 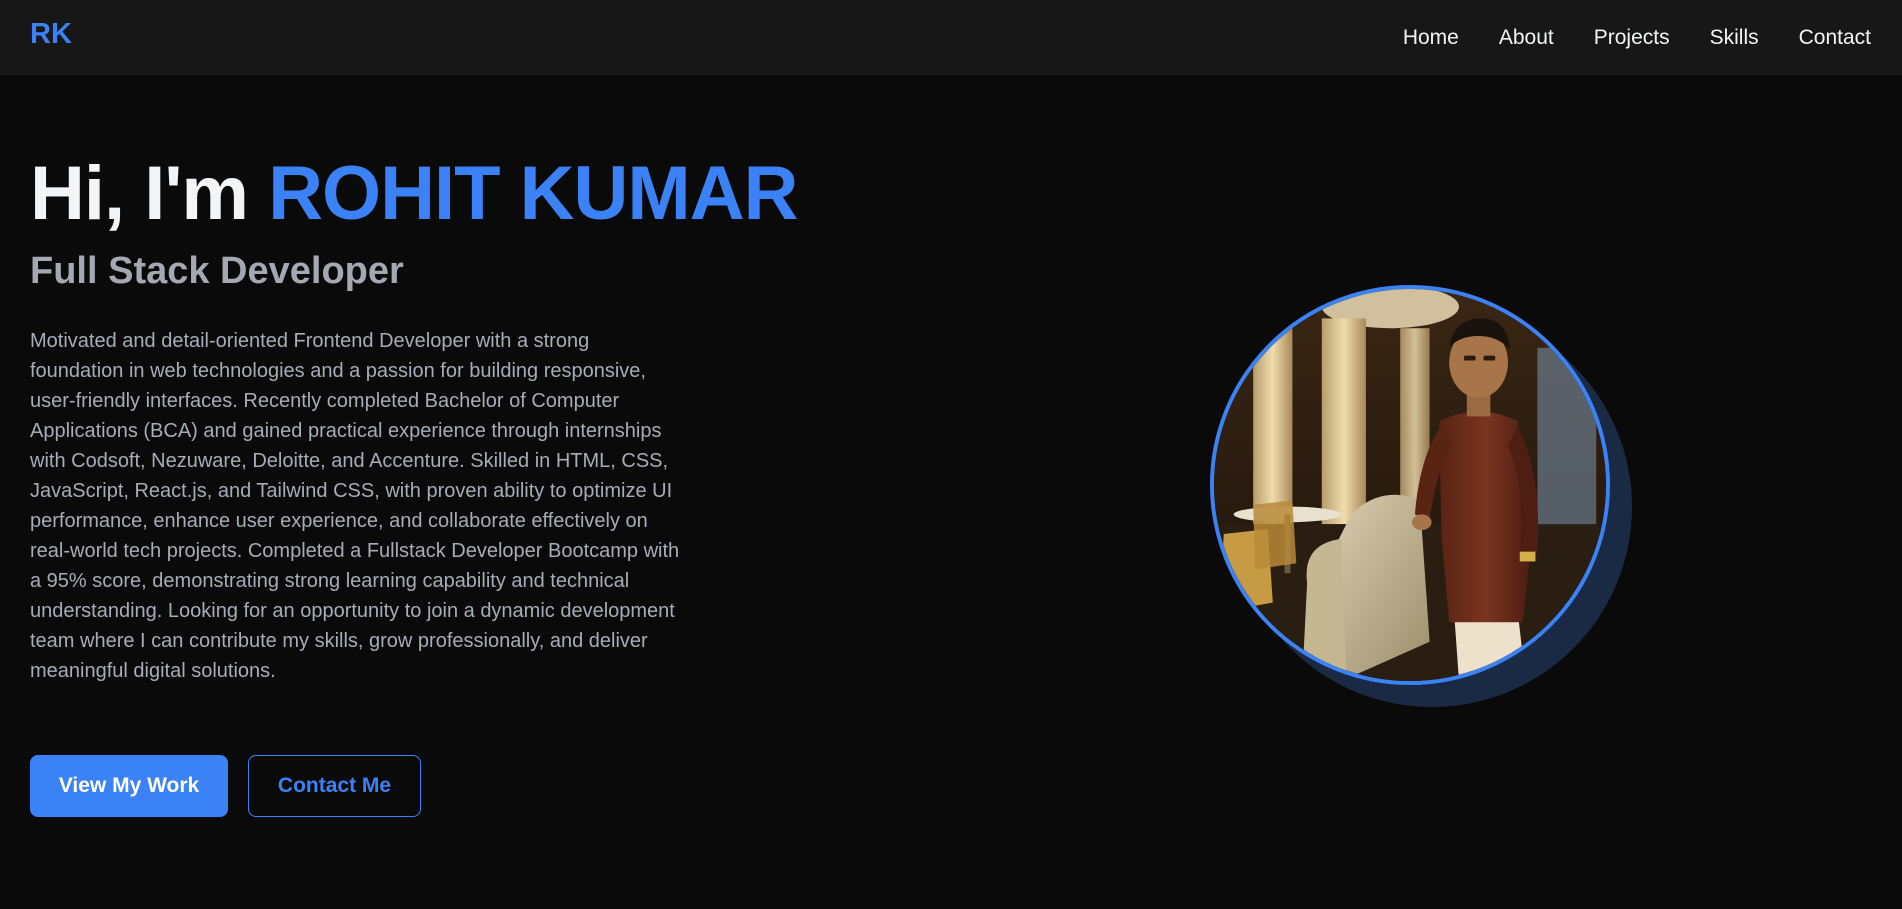 What do you see at coordinates (51, 34) in the screenshot?
I see `logo: RK` at bounding box center [51, 34].